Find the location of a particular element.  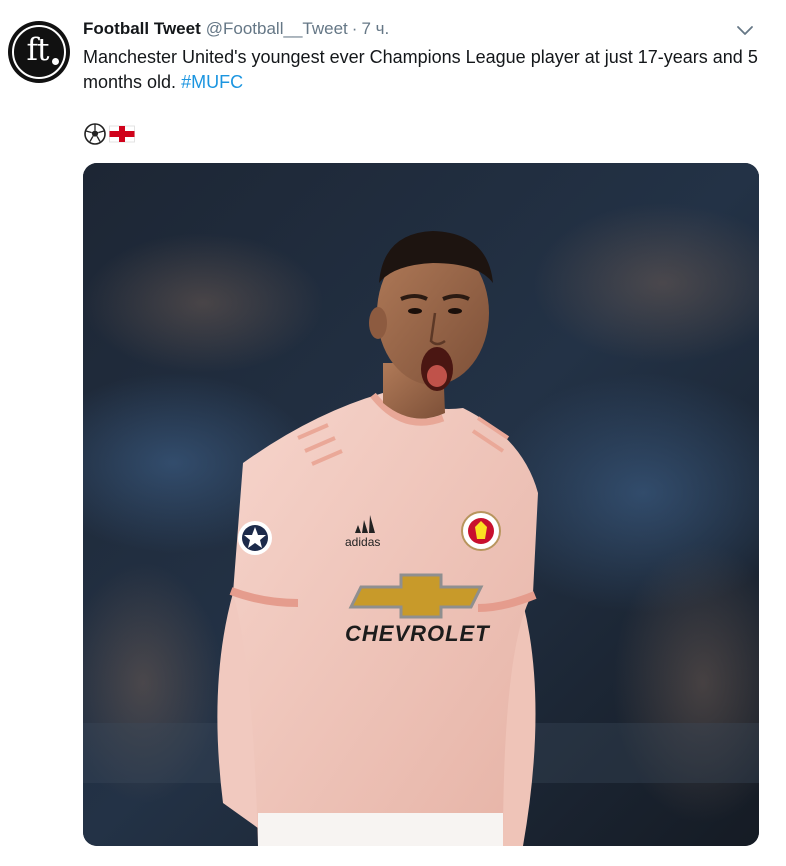

kit-sponsor-label: CHEVROLET is located at coordinates (417, 633).